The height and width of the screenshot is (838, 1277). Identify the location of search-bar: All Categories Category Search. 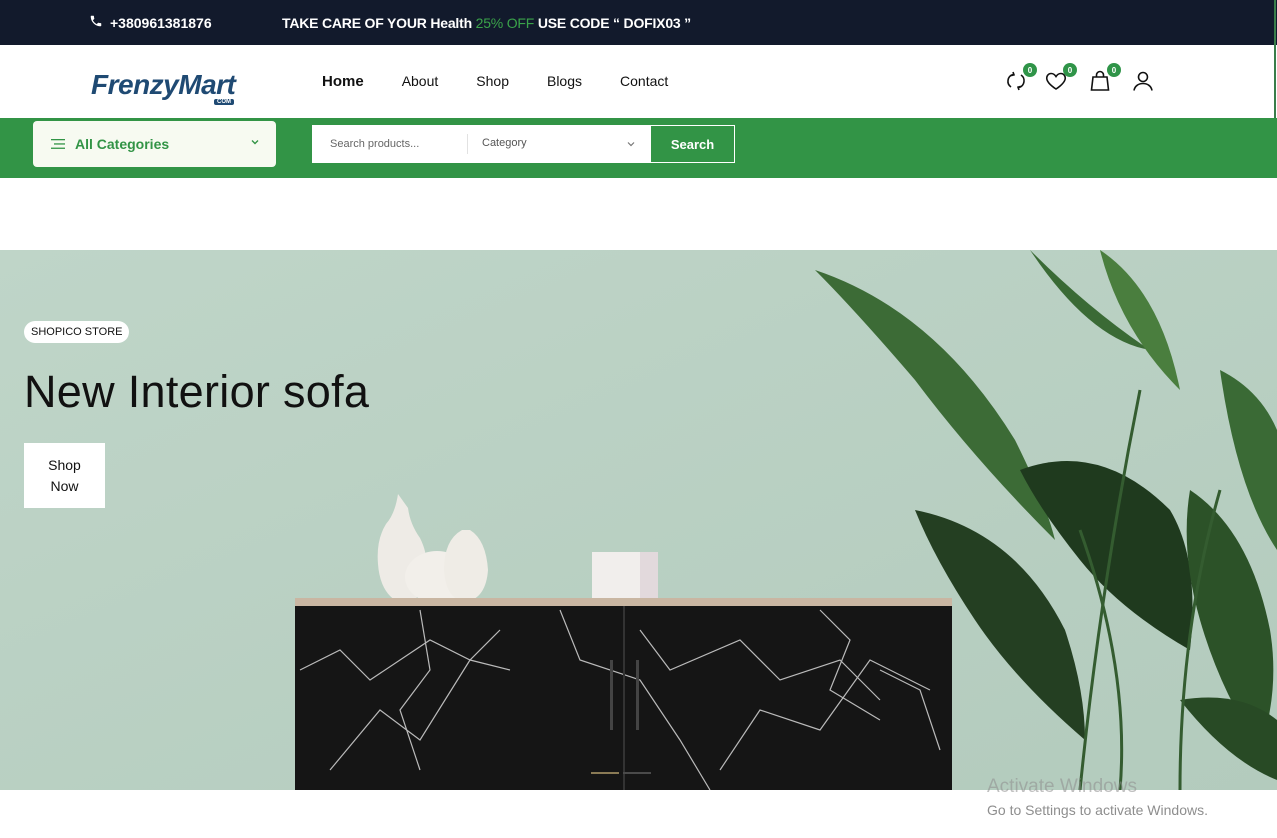
(638, 148).